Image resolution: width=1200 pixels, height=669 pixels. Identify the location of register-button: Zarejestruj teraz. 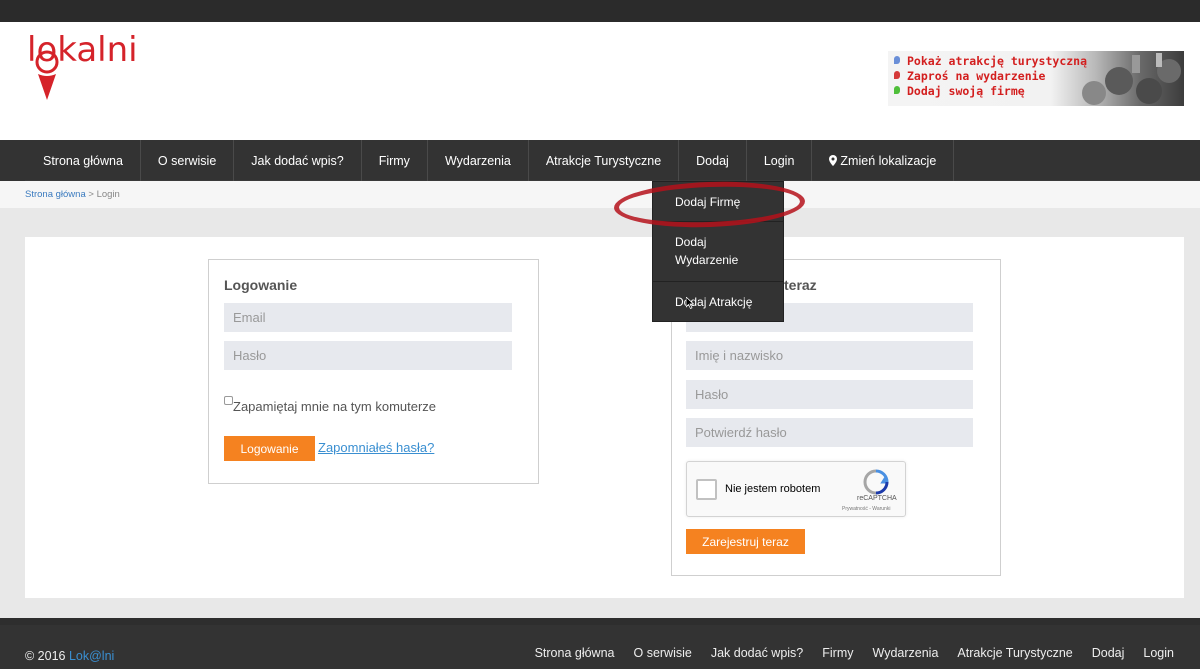
(745, 541).